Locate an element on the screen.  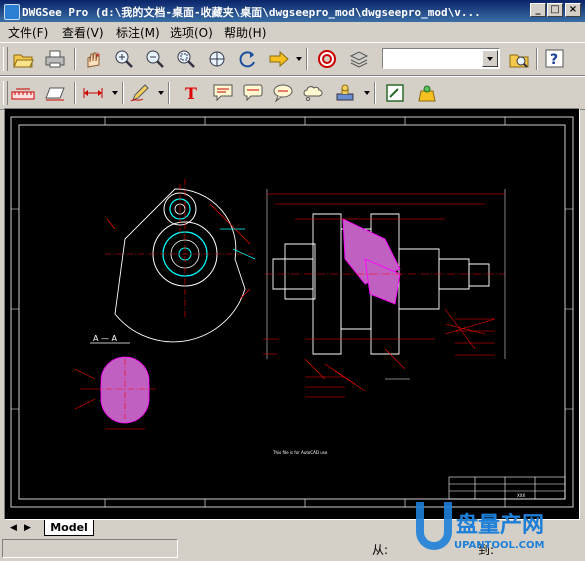
tab-model: Model is located at coordinates (69, 528).